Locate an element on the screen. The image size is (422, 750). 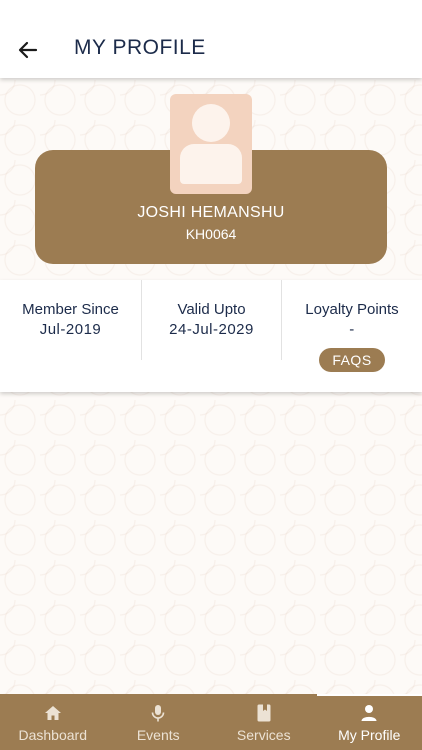
page-title: MY PROFILE is located at coordinates (140, 47).